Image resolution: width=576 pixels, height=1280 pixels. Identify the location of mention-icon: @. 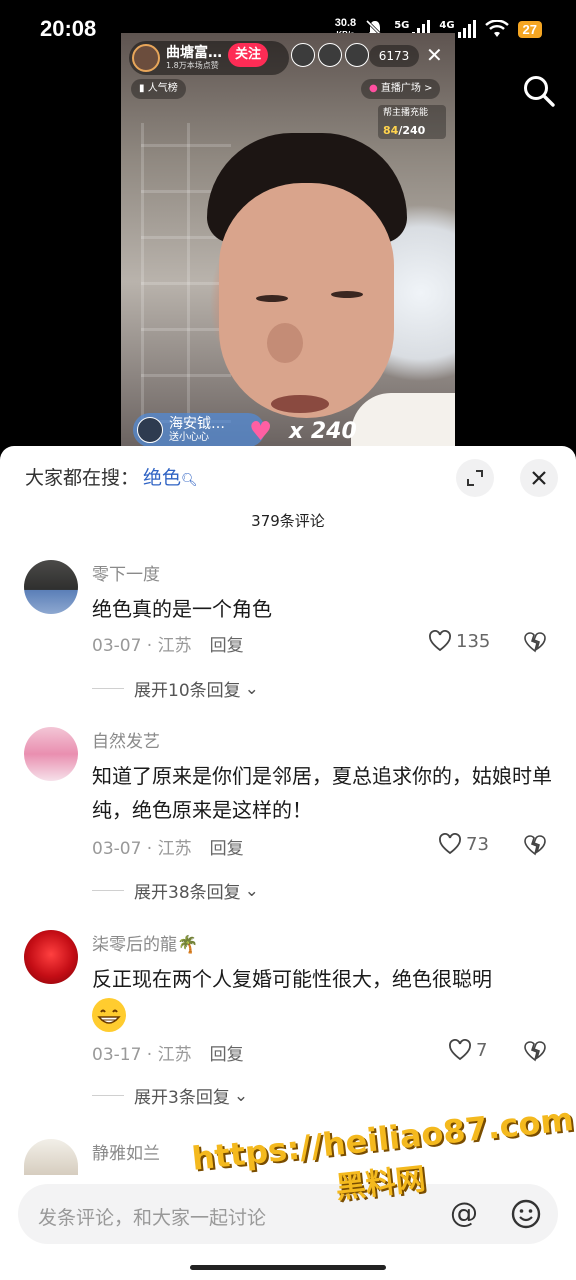
(464, 1212).